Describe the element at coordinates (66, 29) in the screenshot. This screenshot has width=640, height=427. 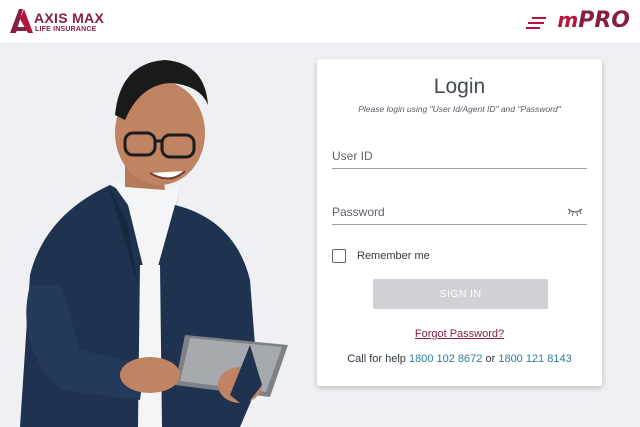
I see `brand-subtitle: LIFE INSURANCE` at that location.